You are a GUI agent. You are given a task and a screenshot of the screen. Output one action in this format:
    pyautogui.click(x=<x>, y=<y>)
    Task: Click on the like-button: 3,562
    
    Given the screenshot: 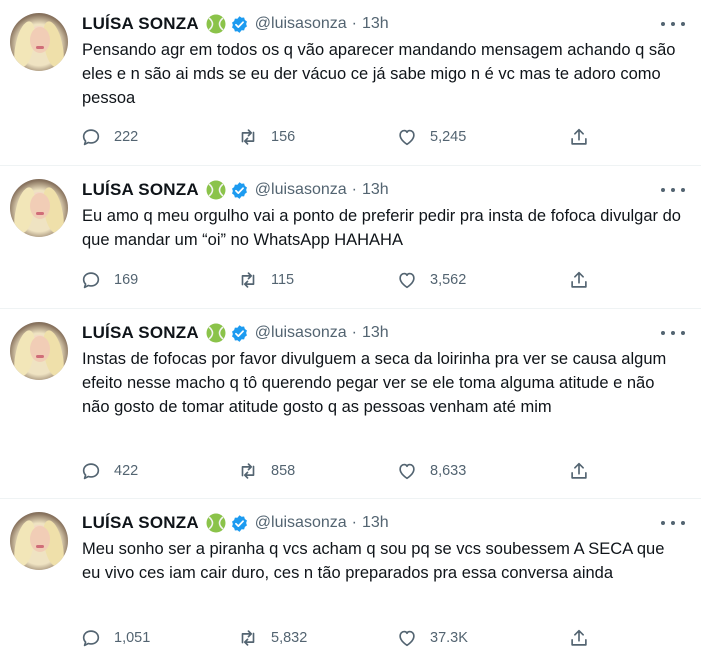 What is the action you would take?
    pyautogui.click(x=431, y=280)
    